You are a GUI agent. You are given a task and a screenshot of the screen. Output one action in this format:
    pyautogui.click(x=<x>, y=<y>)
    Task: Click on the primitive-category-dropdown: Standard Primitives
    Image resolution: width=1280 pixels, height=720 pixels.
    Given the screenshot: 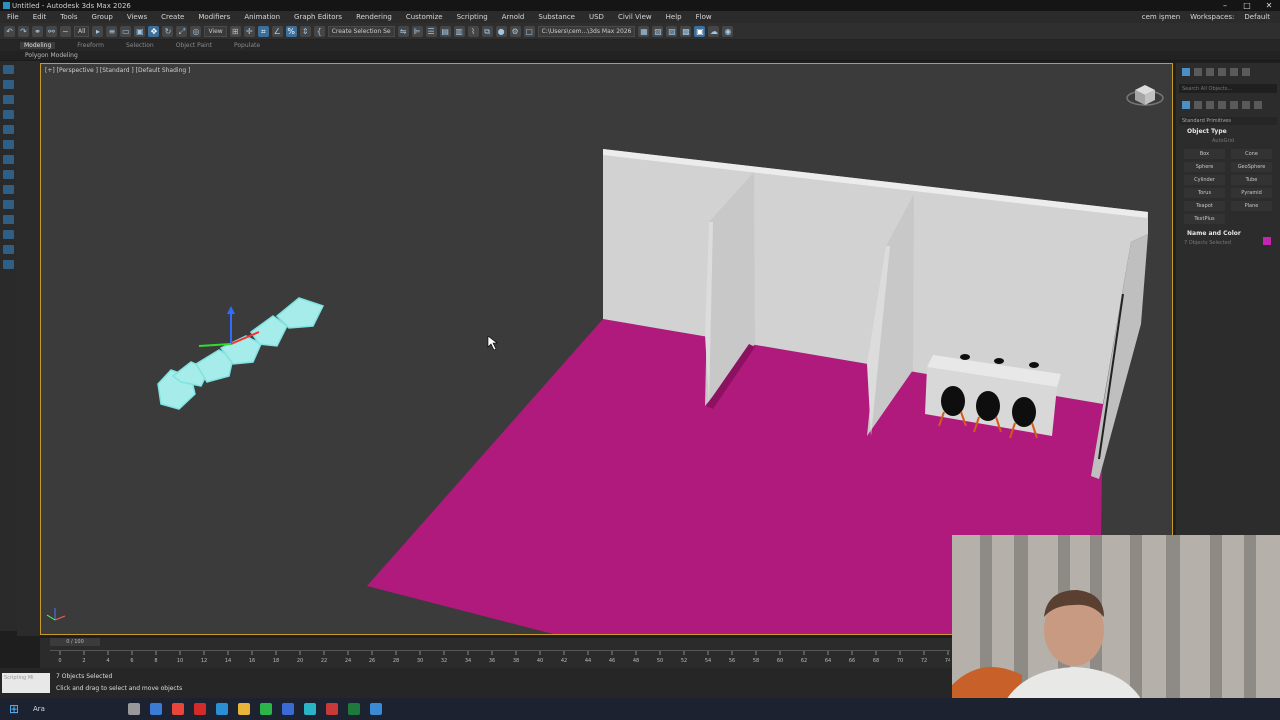 What is the action you would take?
    pyautogui.click(x=1228, y=121)
    